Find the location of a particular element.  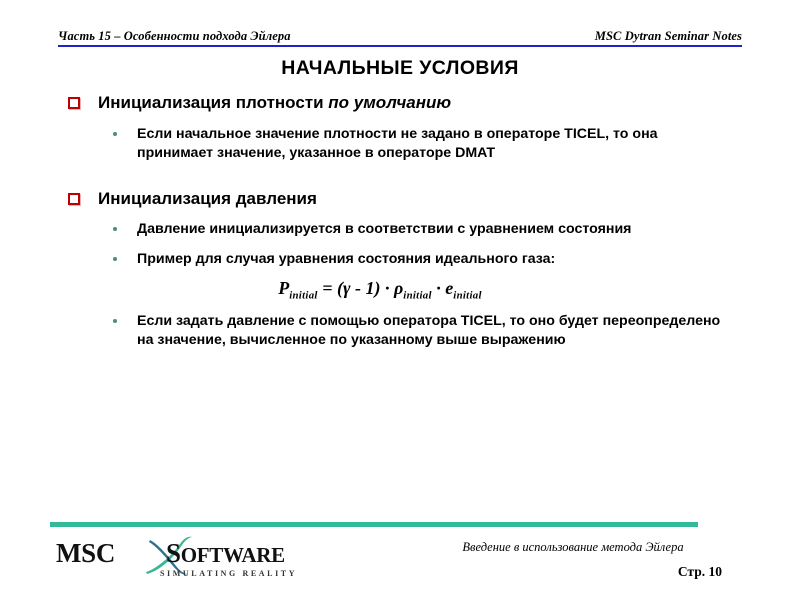

logo-msc-text: MSC is located at coordinates (86, 553).